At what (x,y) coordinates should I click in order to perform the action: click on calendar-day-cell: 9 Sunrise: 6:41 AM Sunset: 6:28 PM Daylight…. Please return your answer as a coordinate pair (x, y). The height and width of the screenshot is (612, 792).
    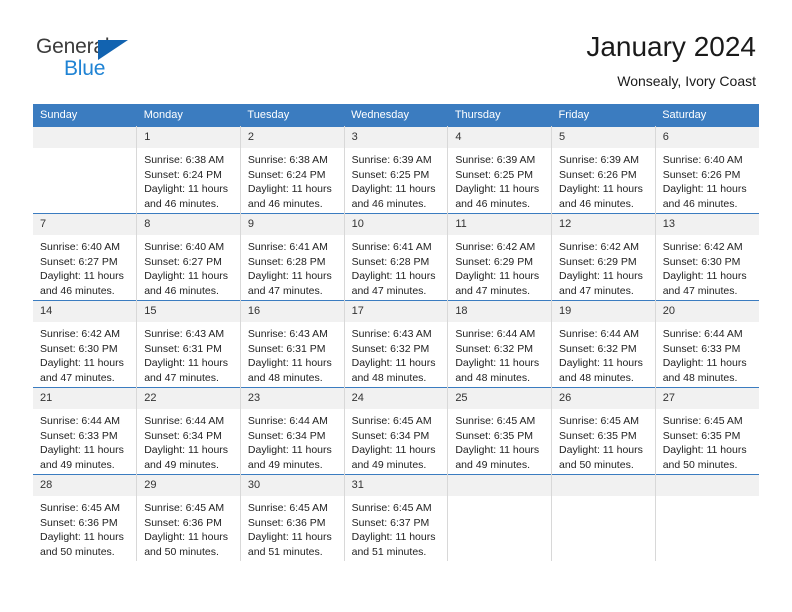
    Looking at the image, I should click on (292, 257).